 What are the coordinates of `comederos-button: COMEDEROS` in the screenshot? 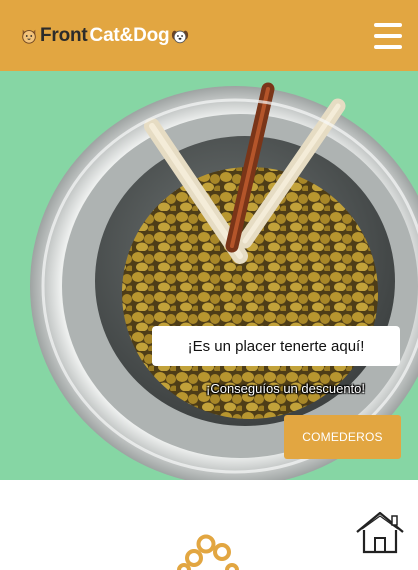 It's located at (342, 437).